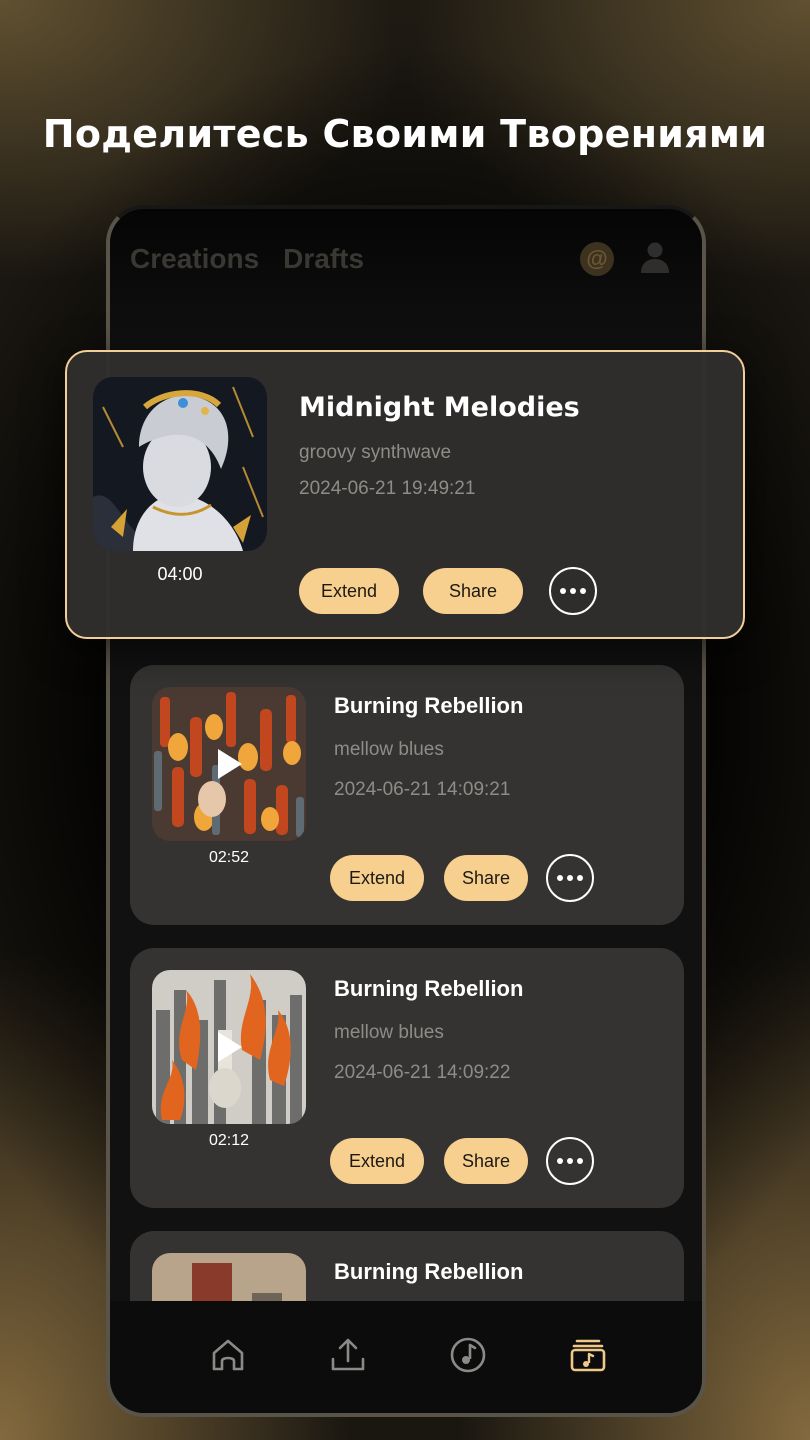  Describe the element at coordinates (229, 857) in the screenshot. I see `track-duration: 02:52` at that location.